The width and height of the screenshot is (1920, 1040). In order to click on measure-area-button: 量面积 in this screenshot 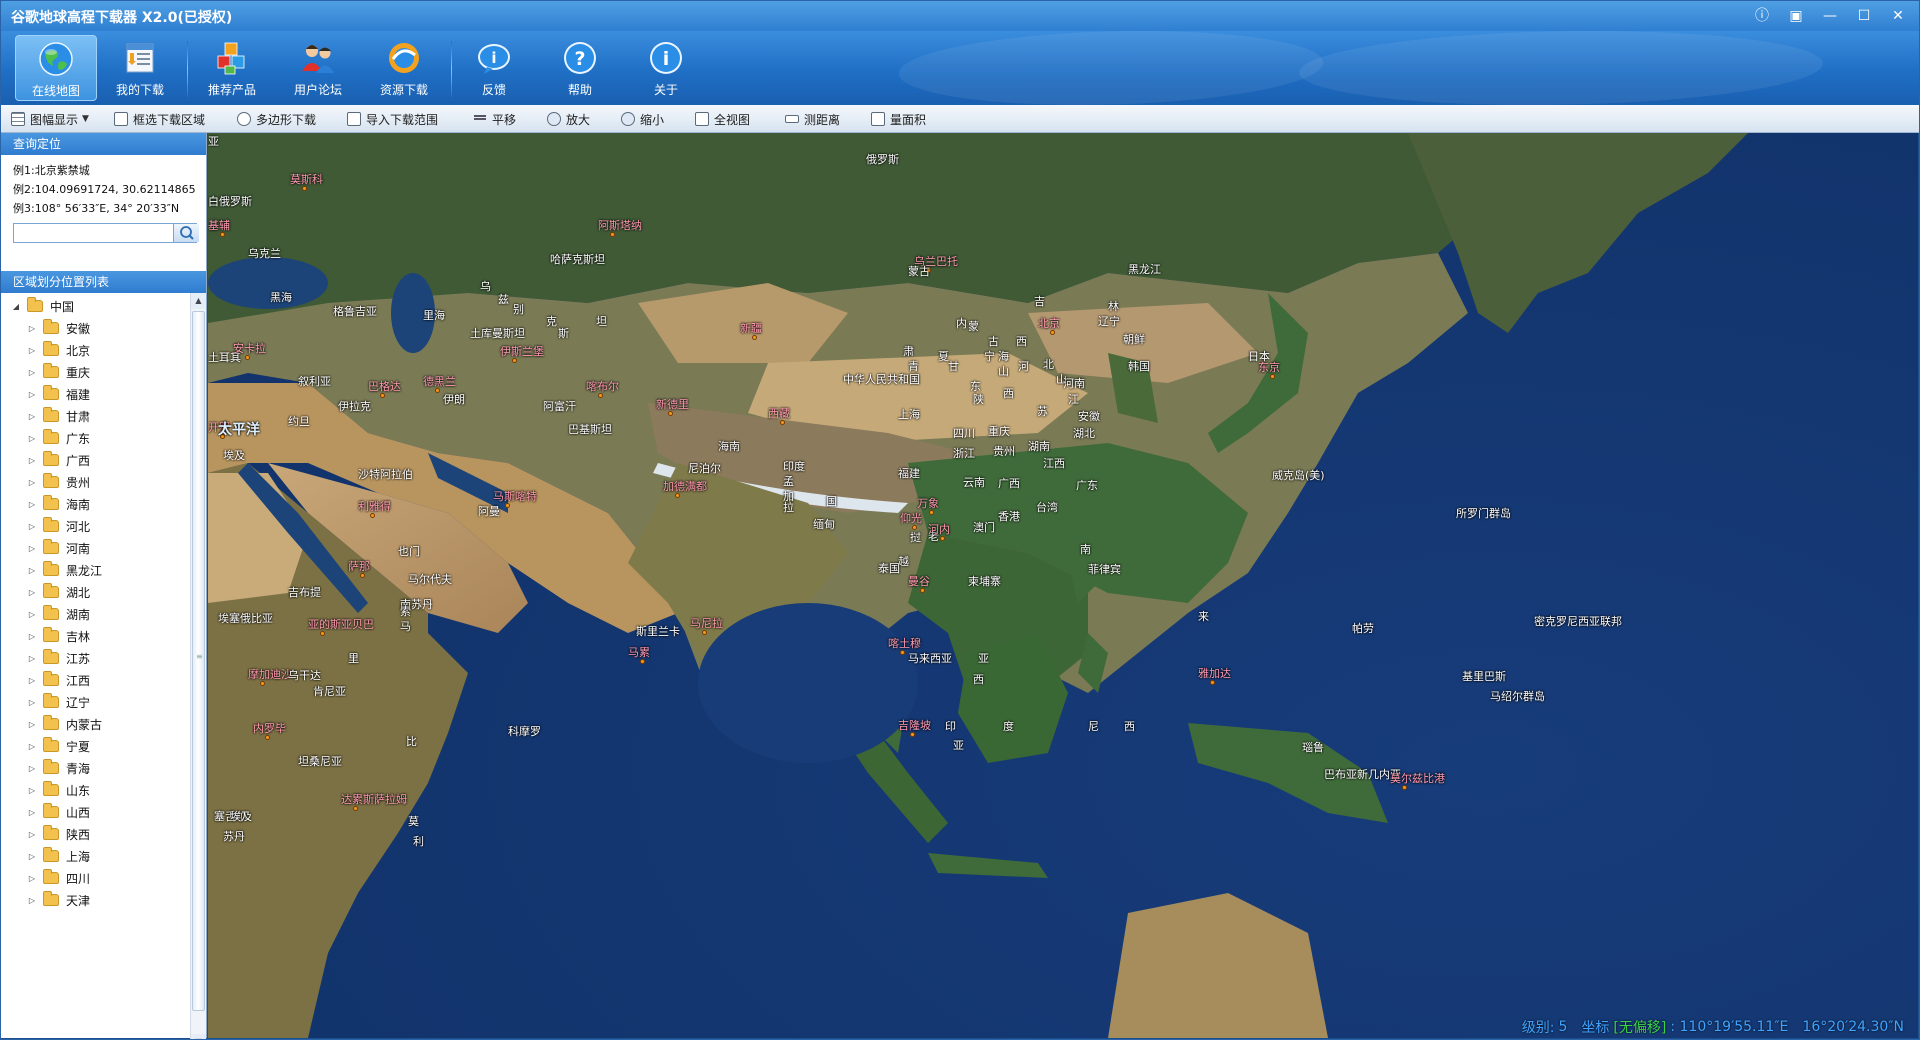, I will do `click(898, 119)`.